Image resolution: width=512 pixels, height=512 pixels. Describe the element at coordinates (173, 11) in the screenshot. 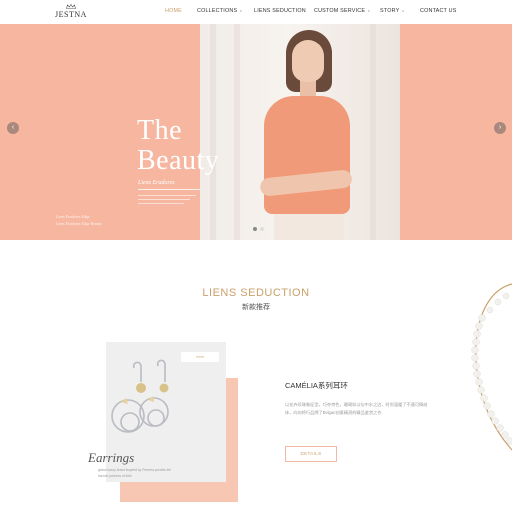

I see `nav-item-home: HOME` at that location.